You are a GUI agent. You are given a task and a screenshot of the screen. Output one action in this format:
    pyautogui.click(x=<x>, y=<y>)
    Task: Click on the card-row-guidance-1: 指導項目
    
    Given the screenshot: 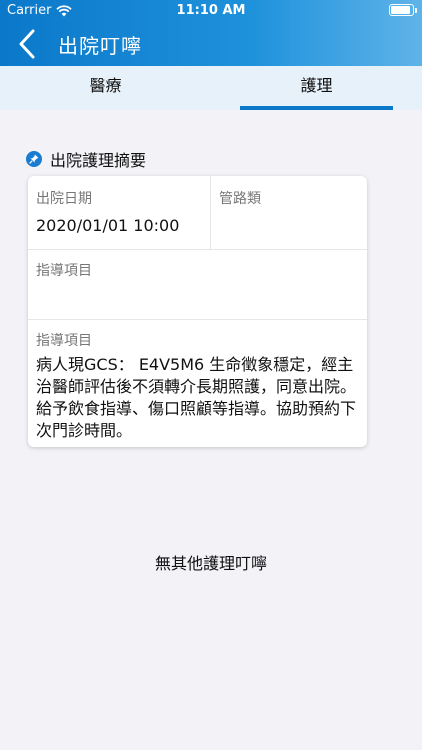 What is the action you would take?
    pyautogui.click(x=197, y=285)
    